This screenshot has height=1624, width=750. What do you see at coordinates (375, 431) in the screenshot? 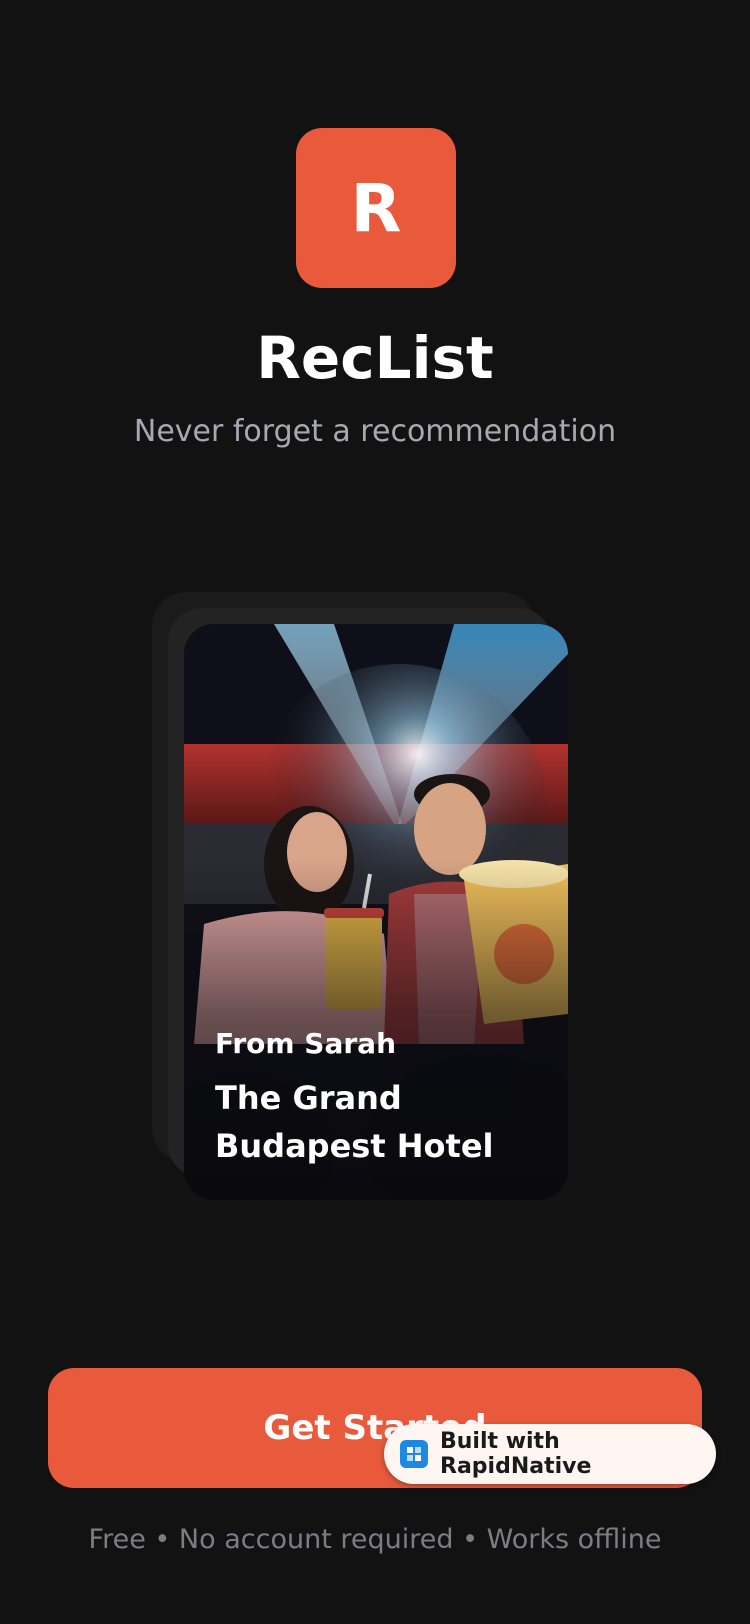
I see `app-tagline: Never forget a recommendation` at bounding box center [375, 431].